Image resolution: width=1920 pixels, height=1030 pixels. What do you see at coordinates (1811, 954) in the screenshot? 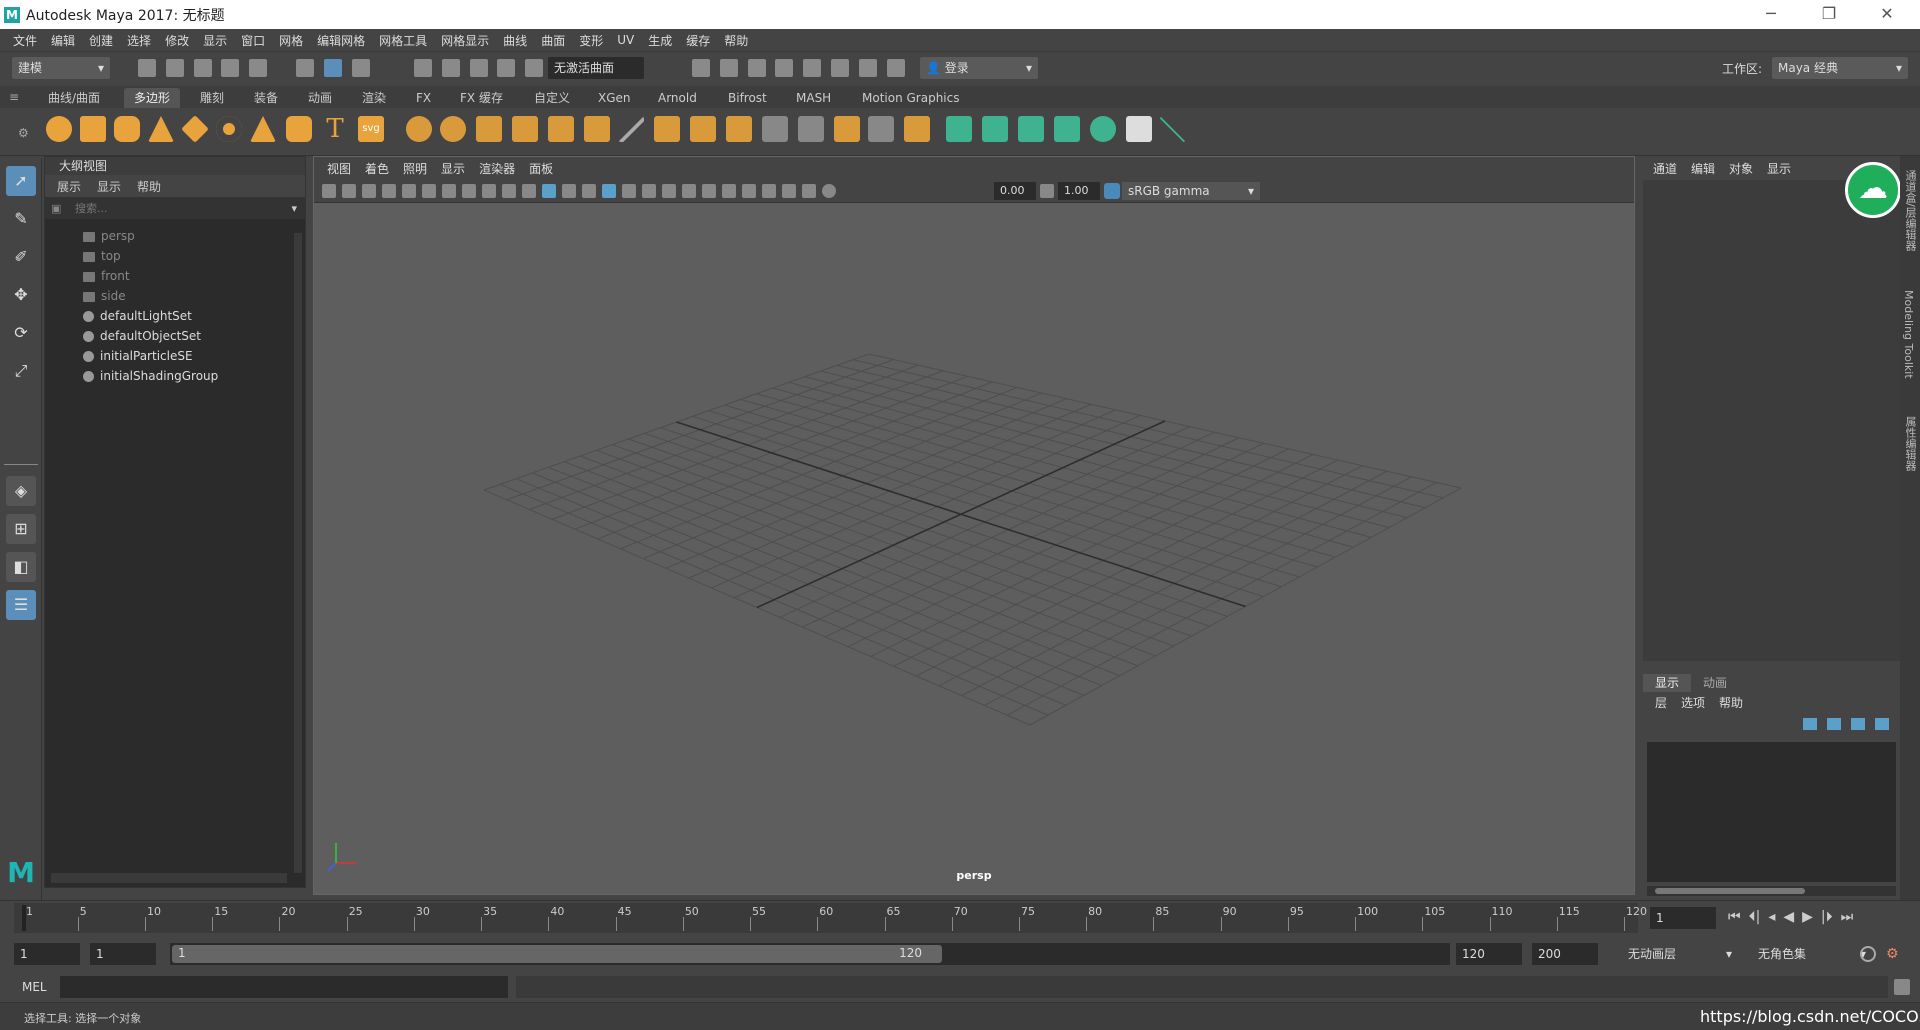
I see `character-set-dropdown: 无角色集 ▾` at bounding box center [1811, 954].